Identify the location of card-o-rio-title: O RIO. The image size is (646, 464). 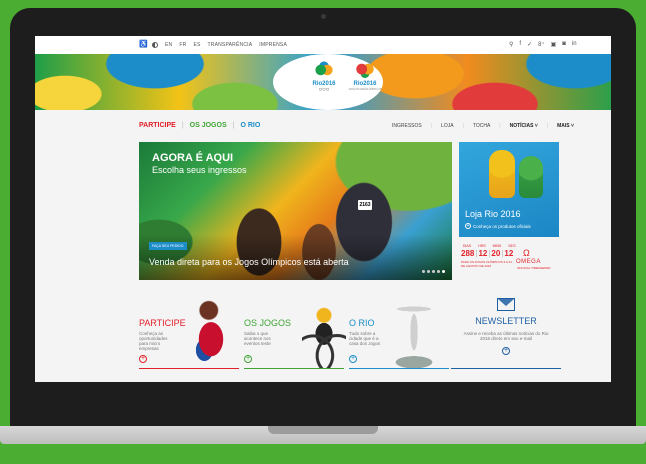
(362, 323).